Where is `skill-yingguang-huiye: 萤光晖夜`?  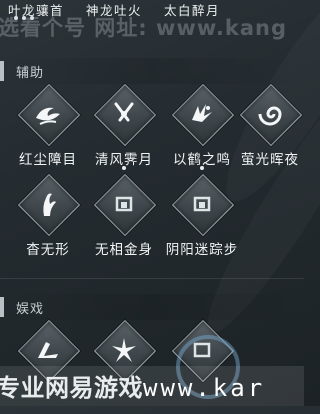 skill-yingguang-huiye: 萤光晖夜 is located at coordinates (270, 130).